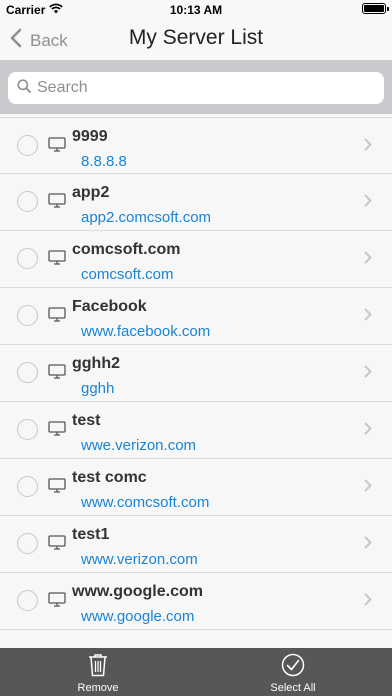 The width and height of the screenshot is (392, 696). What do you see at coordinates (90, 136) in the screenshot?
I see `server-name: 9999` at bounding box center [90, 136].